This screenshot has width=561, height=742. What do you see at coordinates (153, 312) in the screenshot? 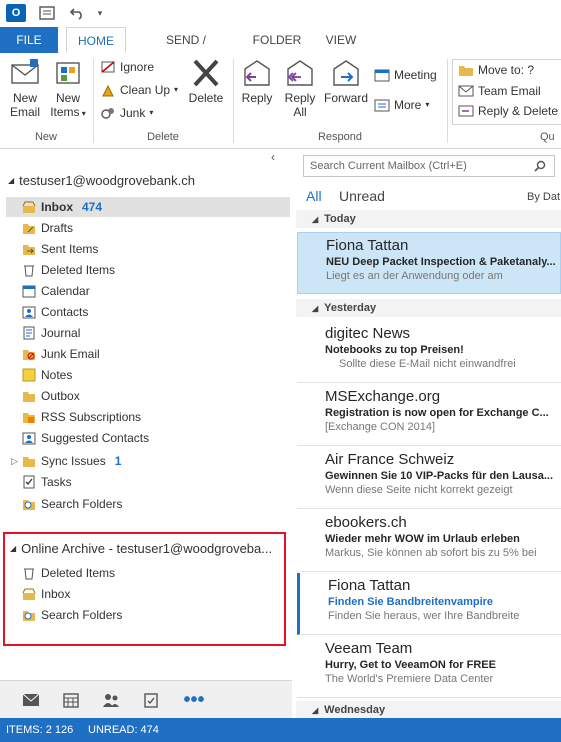
I see `folder-item-contacts: Contacts` at bounding box center [153, 312].